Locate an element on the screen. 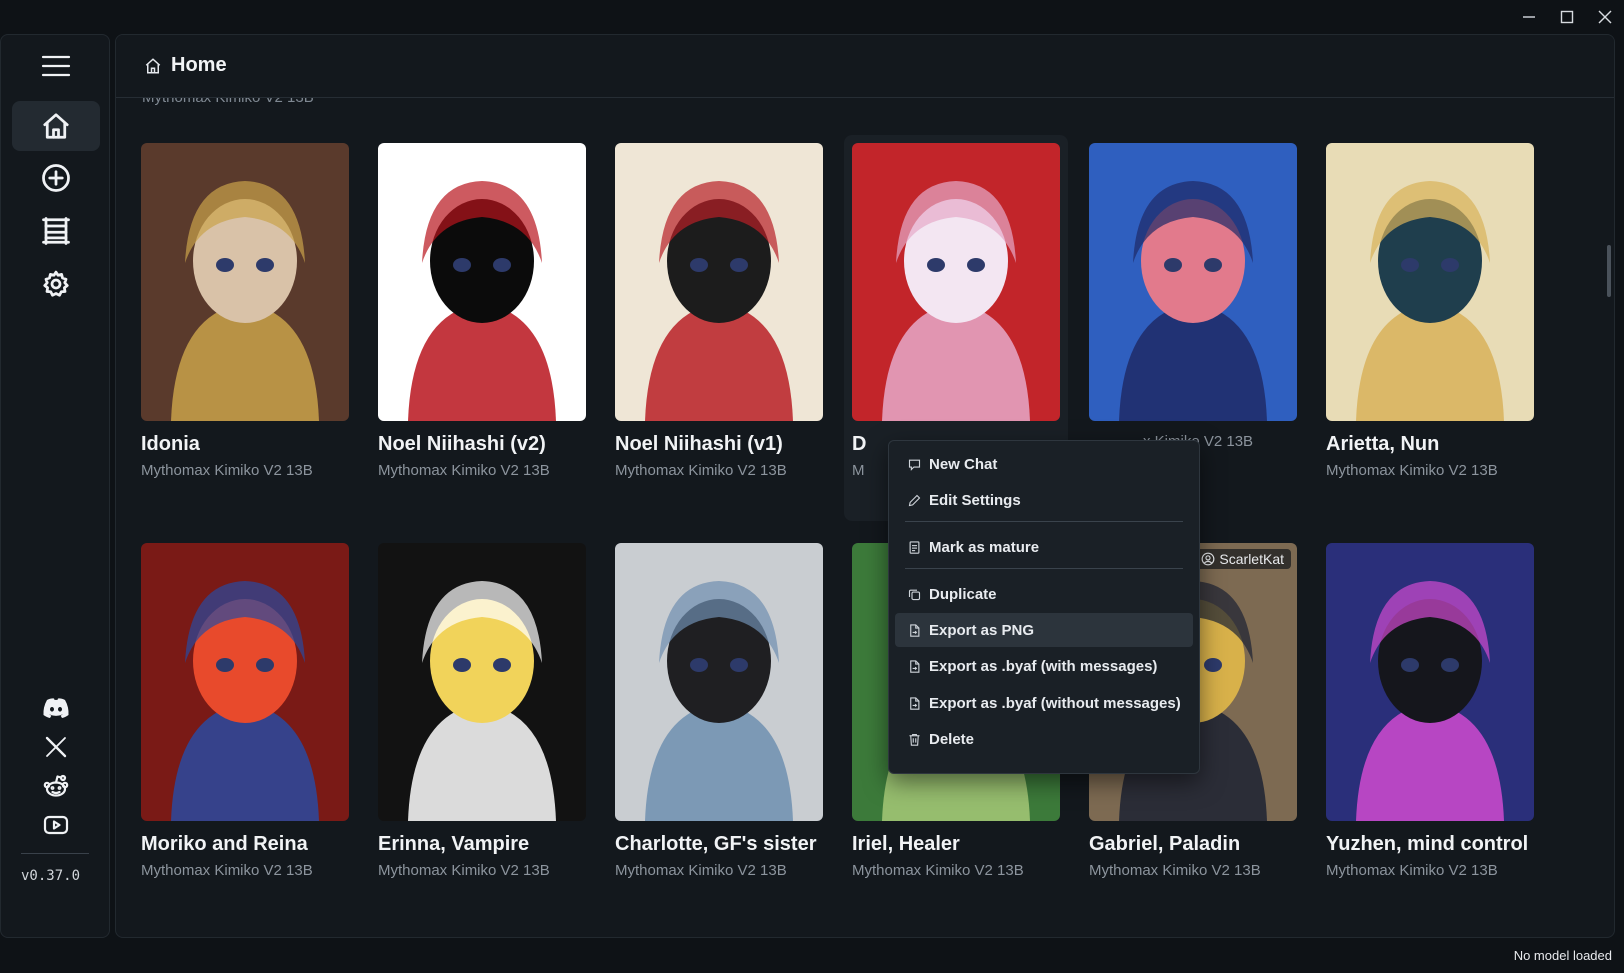  scrollbar is located at coordinates (1609, 271).